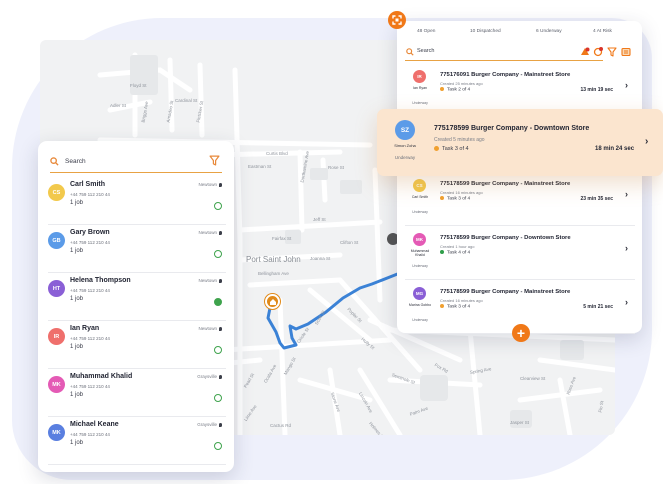  What do you see at coordinates (136, 162) in the screenshot?
I see `driver-search-bar: Search` at bounding box center [136, 162].